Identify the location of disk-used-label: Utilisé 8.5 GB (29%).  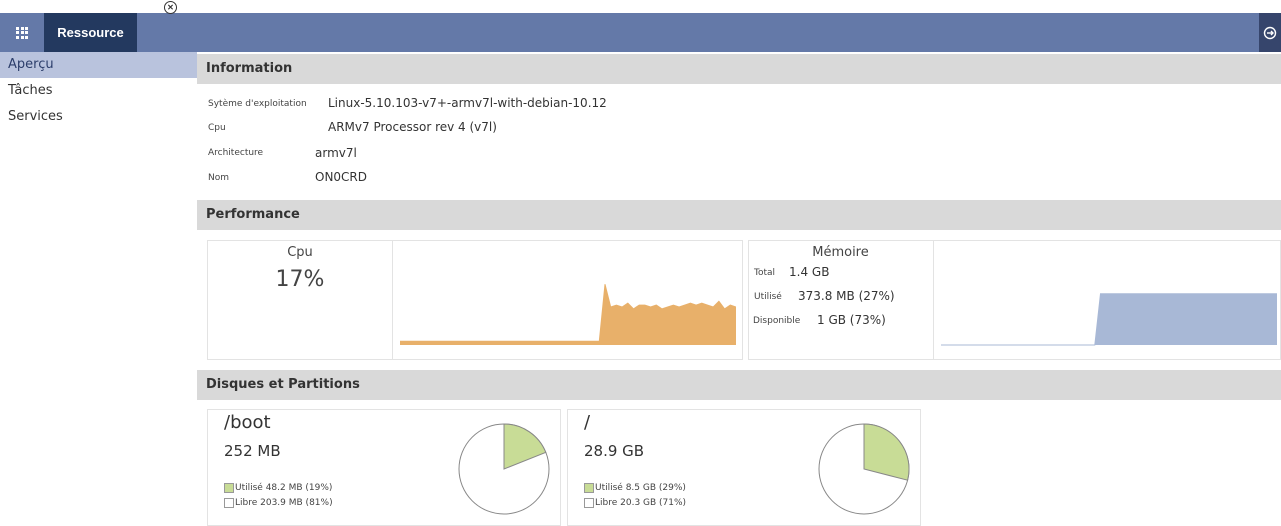
(640, 488).